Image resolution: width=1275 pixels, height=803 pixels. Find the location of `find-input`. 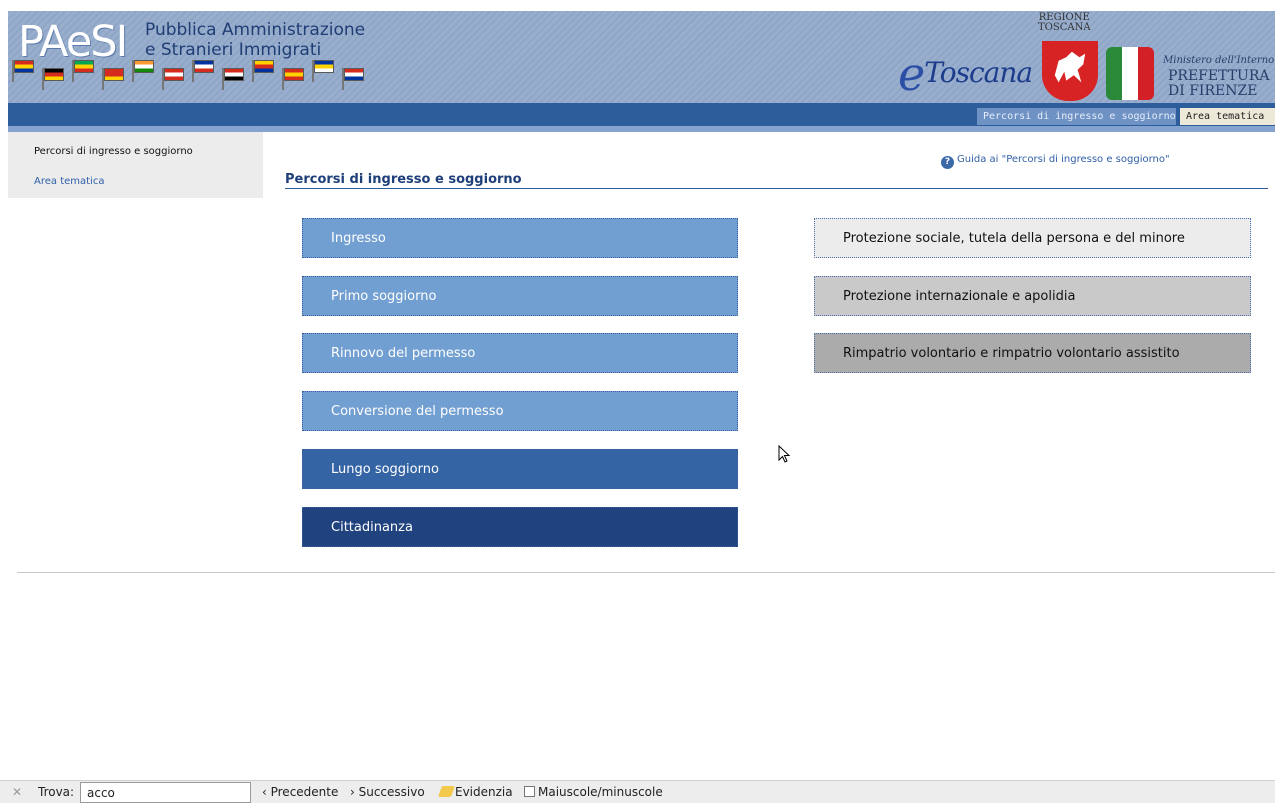

find-input is located at coordinates (165, 792).